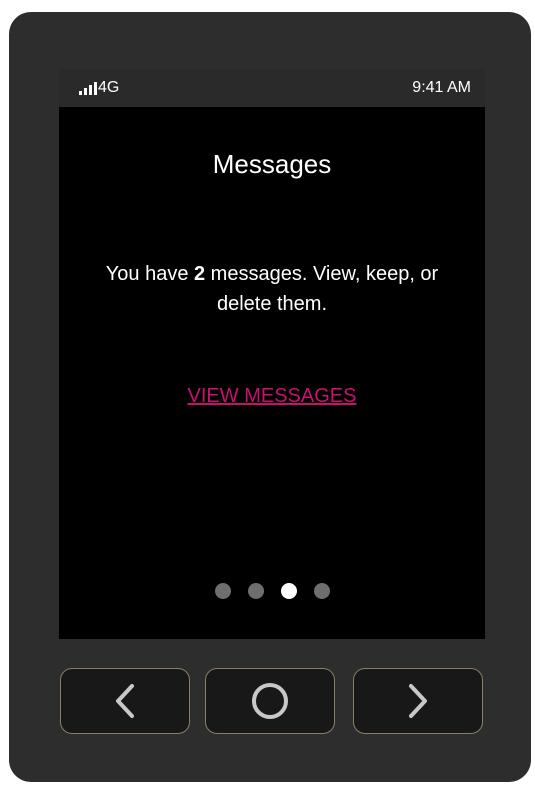 The width and height of the screenshot is (535, 787). What do you see at coordinates (200, 274) in the screenshot?
I see `message-count: 2` at bounding box center [200, 274].